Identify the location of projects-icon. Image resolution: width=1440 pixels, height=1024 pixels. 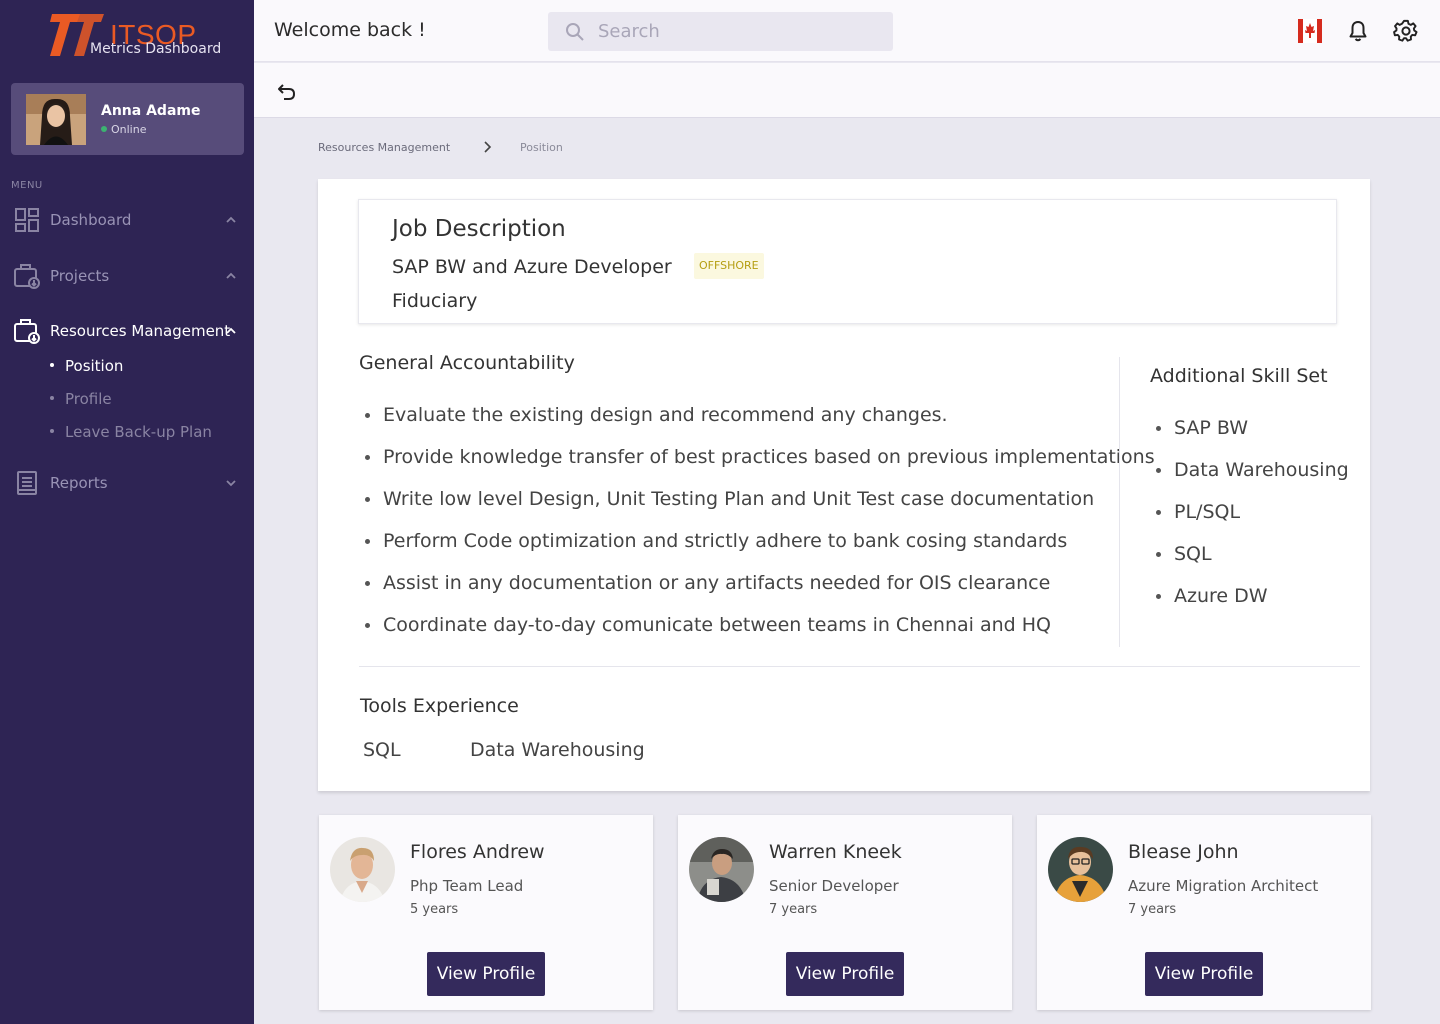
(27, 276).